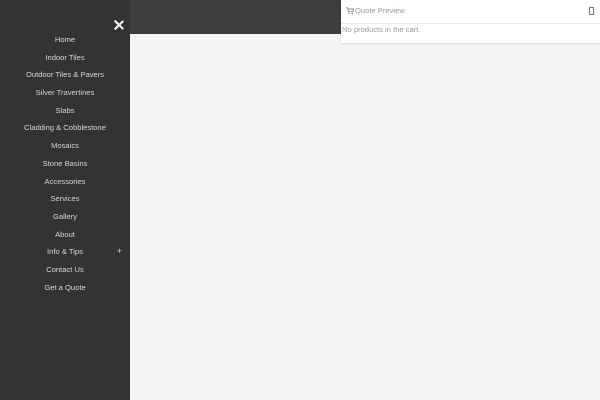  I want to click on quote-preview-header: Quote Preview, so click(470, 12).